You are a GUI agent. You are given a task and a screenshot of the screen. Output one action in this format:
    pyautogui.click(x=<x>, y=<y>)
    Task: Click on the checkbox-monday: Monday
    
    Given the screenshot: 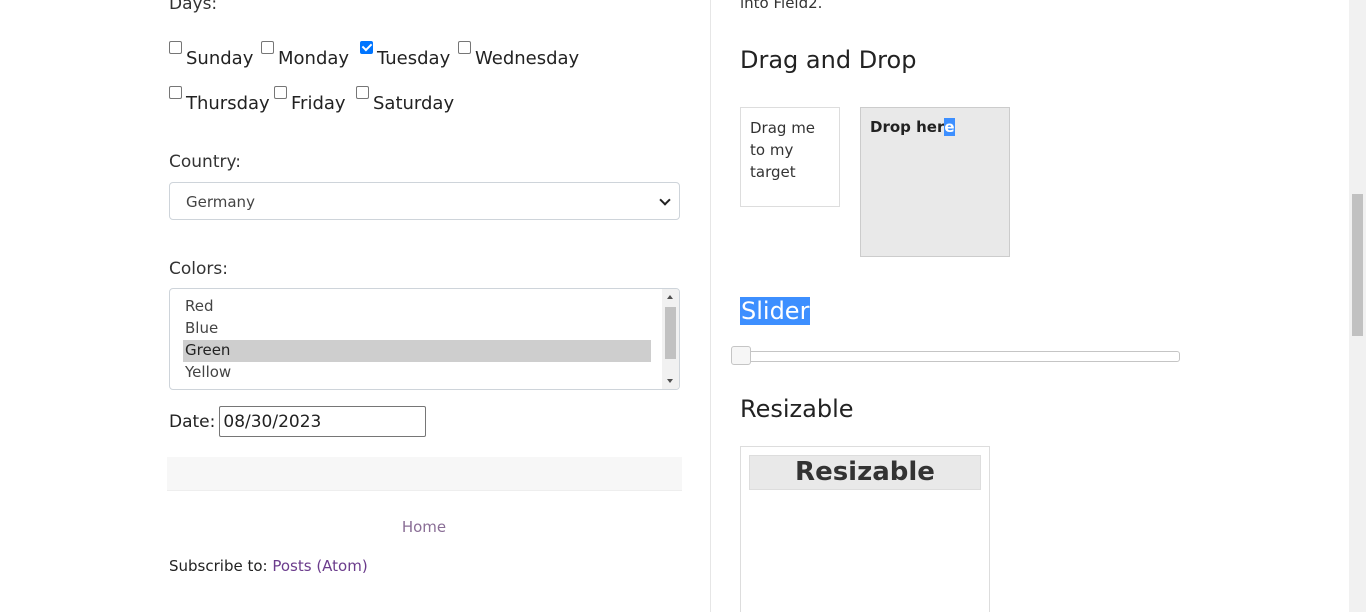 What is the action you would take?
    pyautogui.click(x=305, y=54)
    